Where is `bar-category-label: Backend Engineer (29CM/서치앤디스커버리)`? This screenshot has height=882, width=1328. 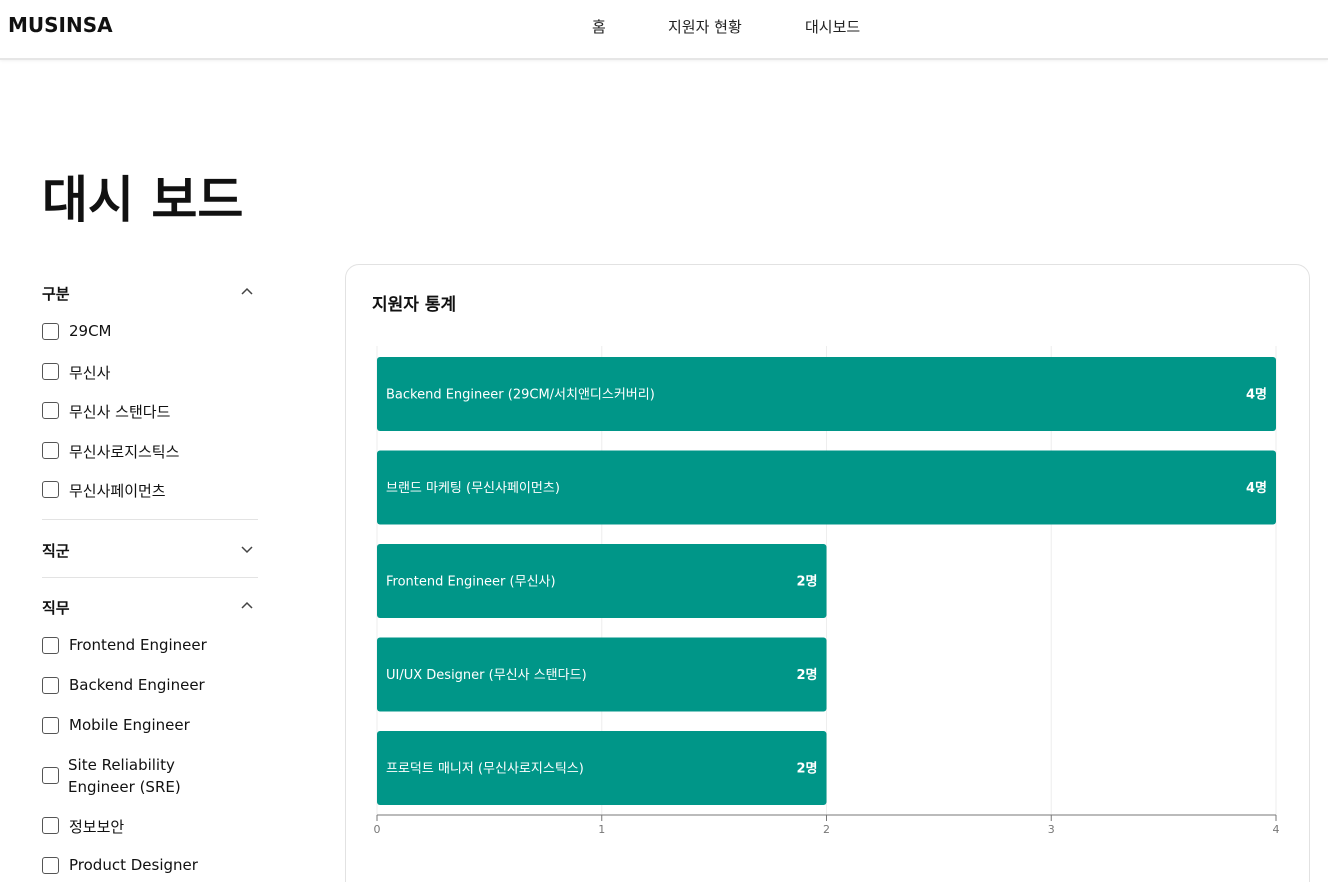 bar-category-label: Backend Engineer (29CM/서치앤디스커버리) is located at coordinates (520, 395).